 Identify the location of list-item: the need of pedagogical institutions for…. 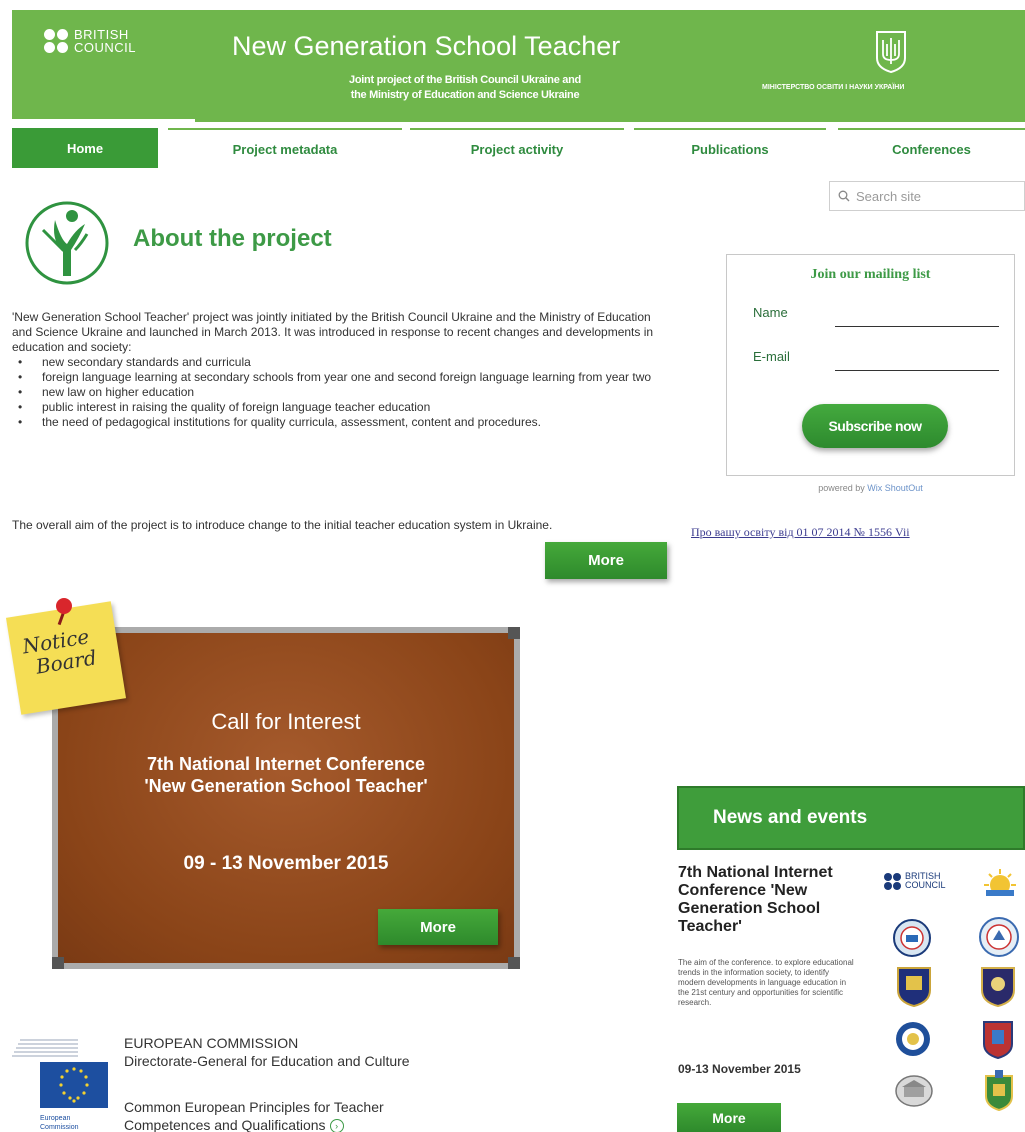
(342, 422).